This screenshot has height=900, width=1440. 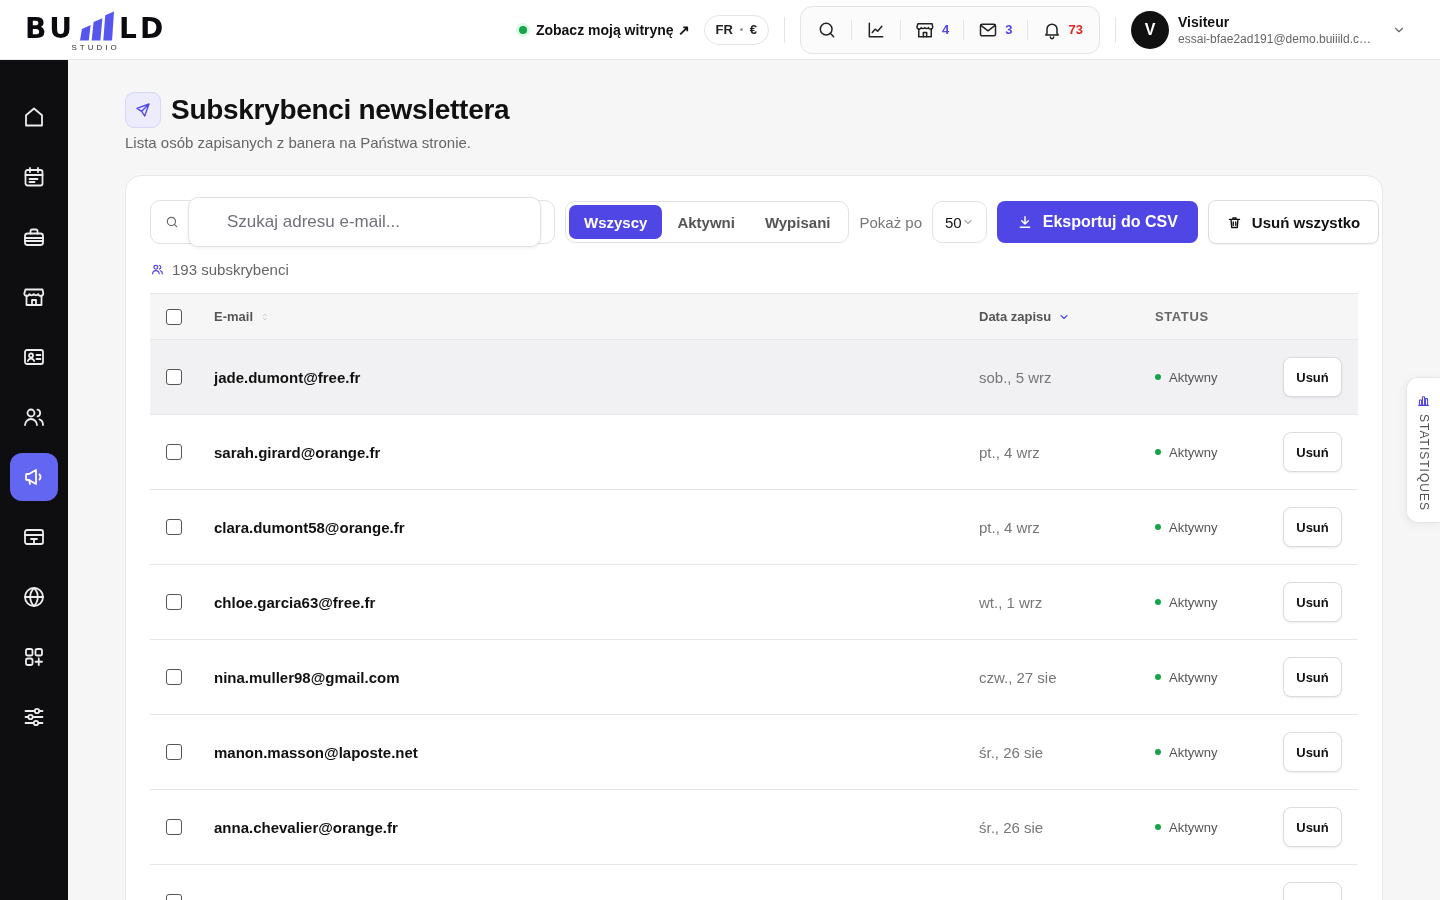 What do you see at coordinates (298, 452) in the screenshot?
I see `subscriber-email: sarah.girard@orange.fr` at bounding box center [298, 452].